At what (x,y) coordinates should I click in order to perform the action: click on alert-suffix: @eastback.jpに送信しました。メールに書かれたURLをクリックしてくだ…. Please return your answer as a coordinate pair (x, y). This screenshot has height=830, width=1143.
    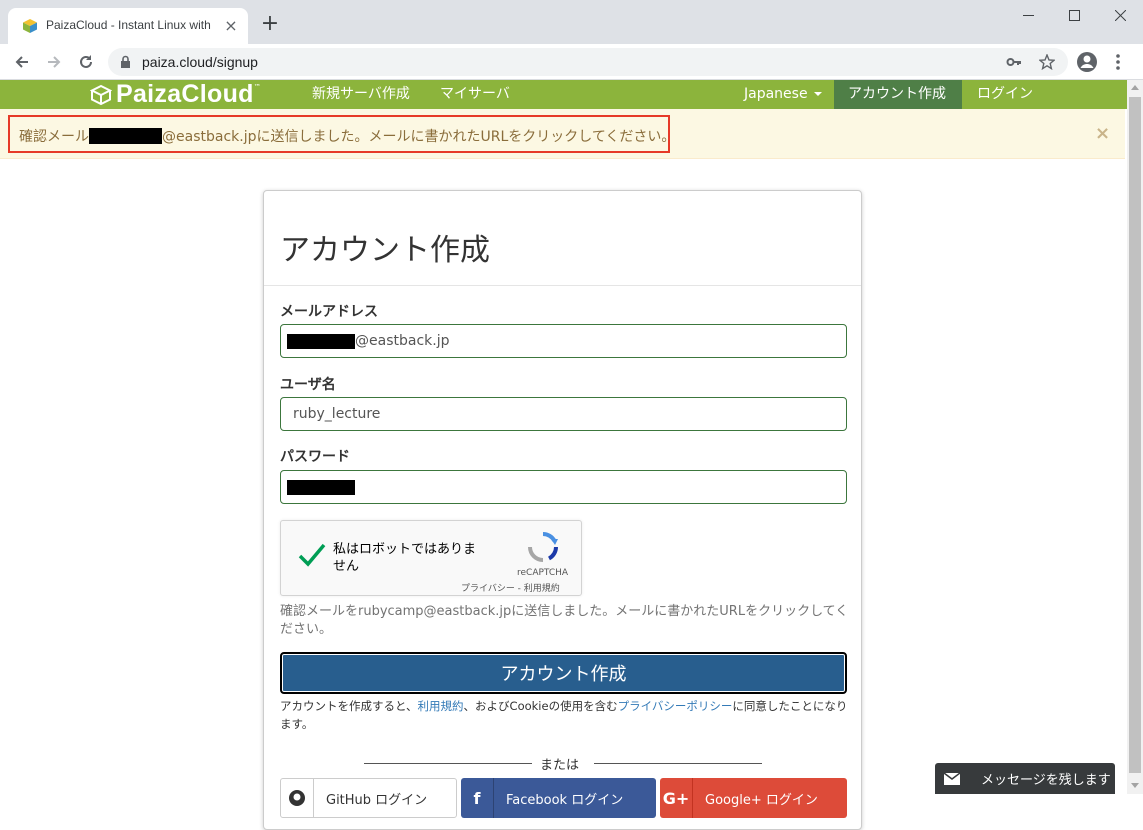
    Looking at the image, I should click on (419, 137).